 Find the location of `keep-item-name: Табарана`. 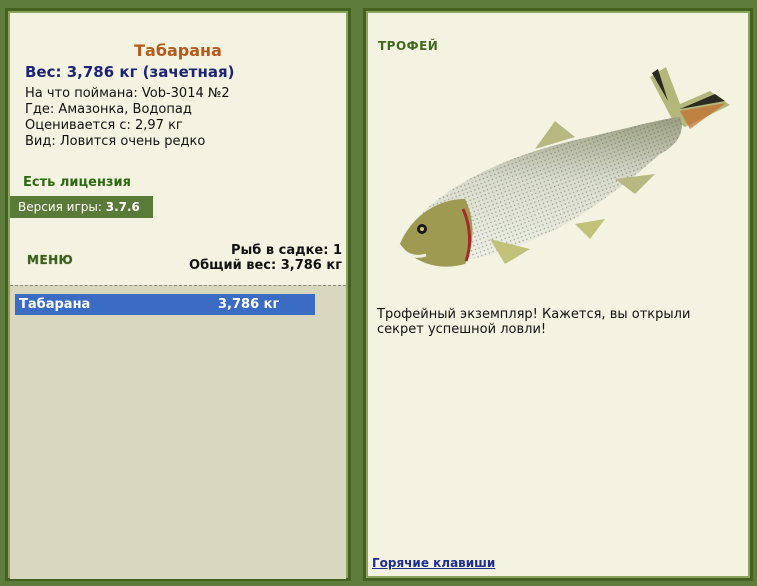

keep-item-name: Табарана is located at coordinates (55, 304).